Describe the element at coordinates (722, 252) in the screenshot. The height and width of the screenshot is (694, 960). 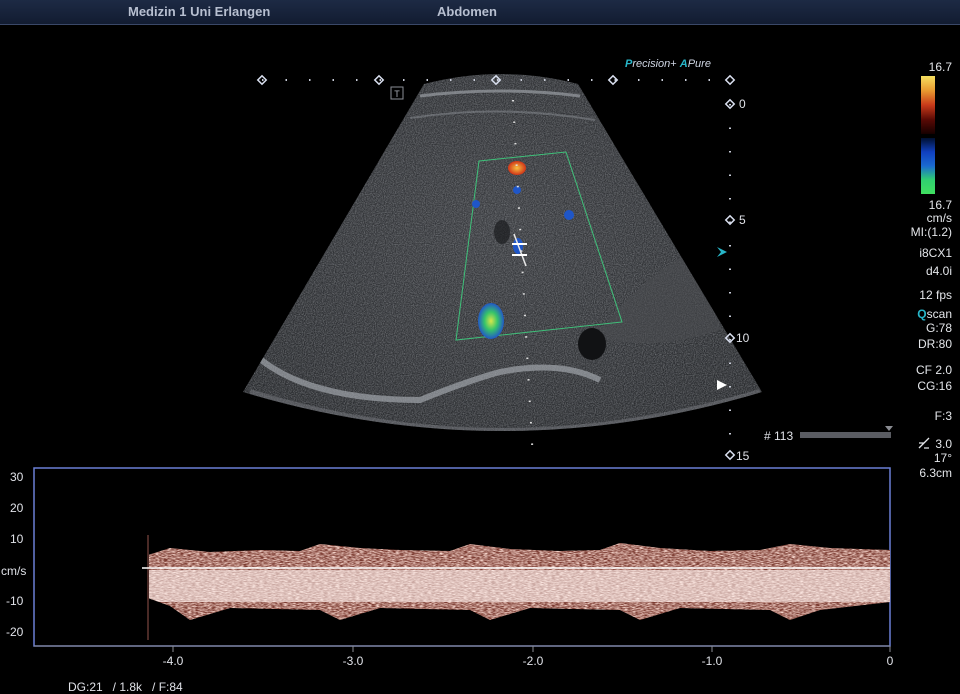
I see `focus-marker-icon` at that location.